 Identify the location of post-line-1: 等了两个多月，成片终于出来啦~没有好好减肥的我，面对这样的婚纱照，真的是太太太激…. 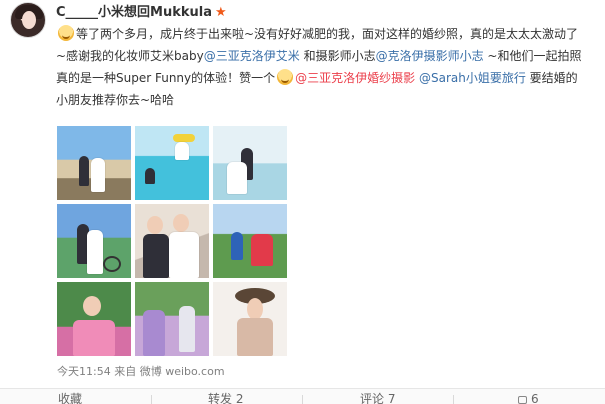
(326, 34).